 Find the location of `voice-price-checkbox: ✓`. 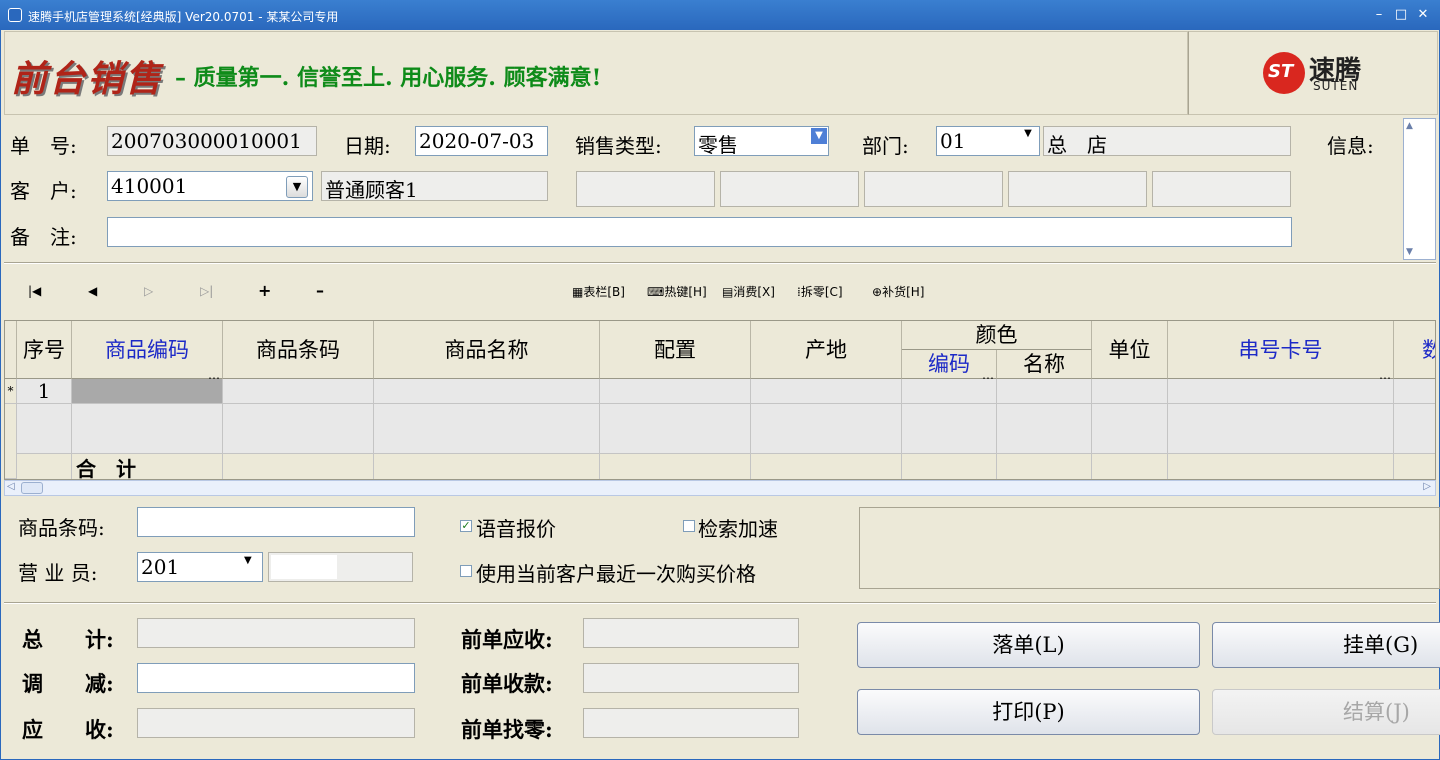

voice-price-checkbox: ✓ is located at coordinates (466, 526).